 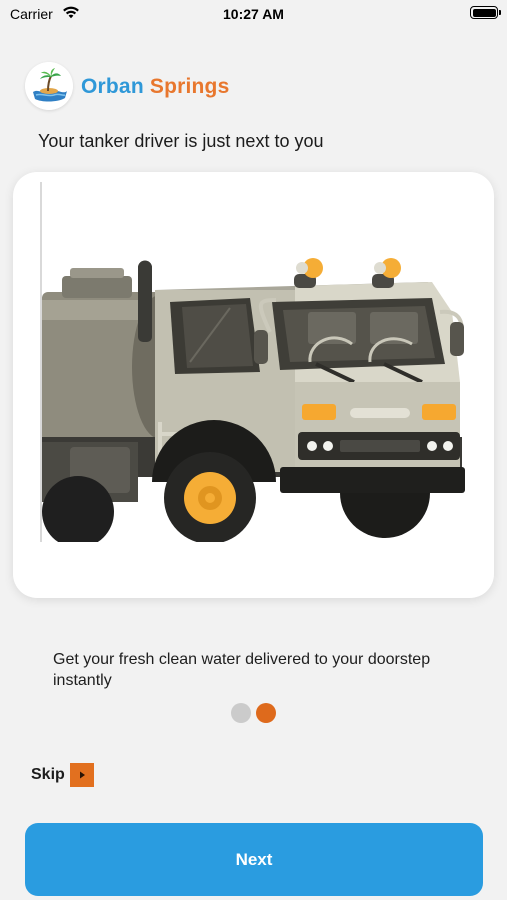 I want to click on status-bar: Carrier 10:27 AM, so click(x=253, y=14).